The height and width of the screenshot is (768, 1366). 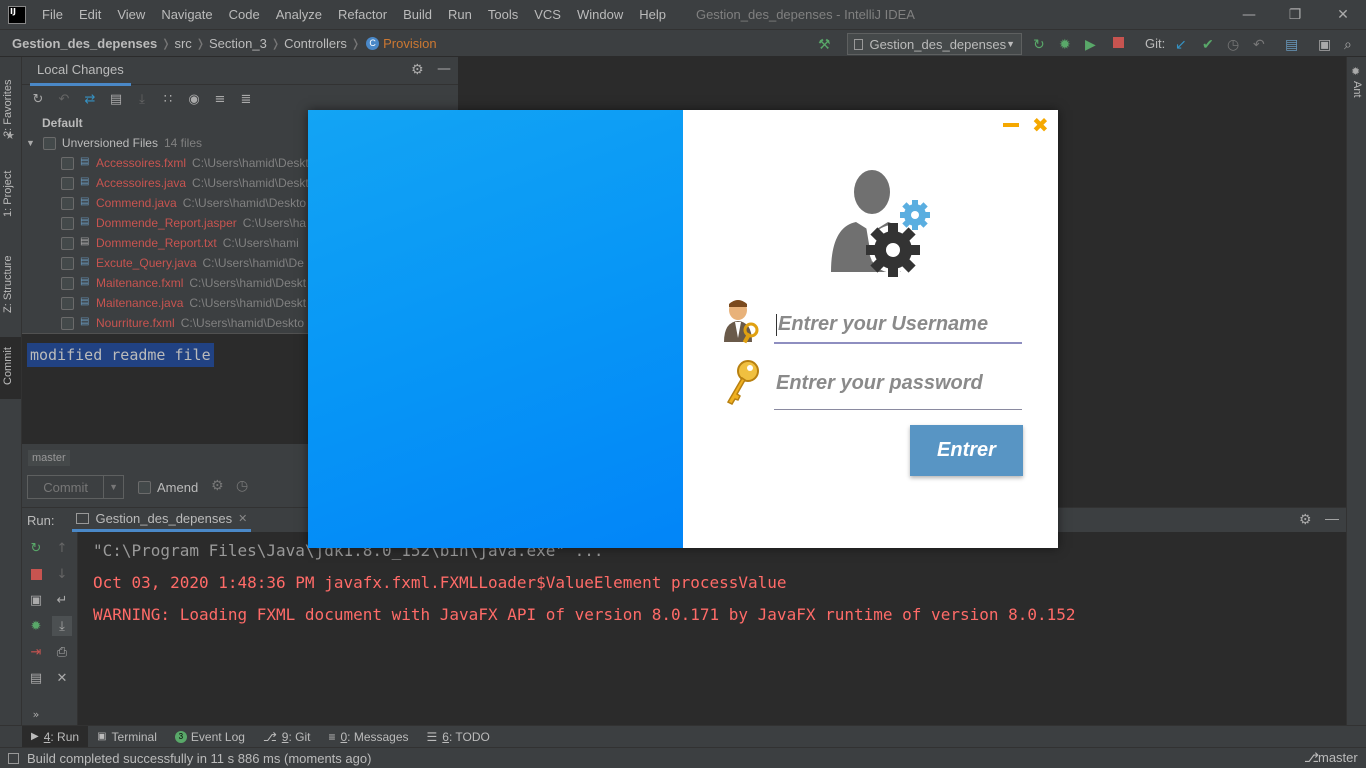 I want to click on list-item: ▤ Maitenance.java C:\Users\hamid\Deskt, so click(x=165, y=303).